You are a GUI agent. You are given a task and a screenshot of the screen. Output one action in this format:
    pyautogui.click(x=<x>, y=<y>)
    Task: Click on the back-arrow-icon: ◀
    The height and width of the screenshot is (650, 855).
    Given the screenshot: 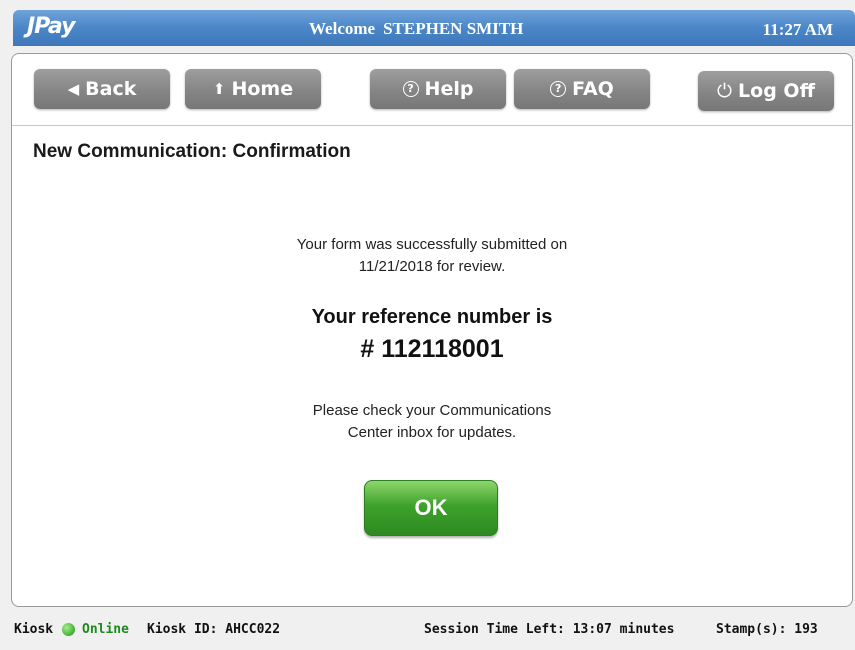 What is the action you would take?
    pyautogui.click(x=73, y=89)
    